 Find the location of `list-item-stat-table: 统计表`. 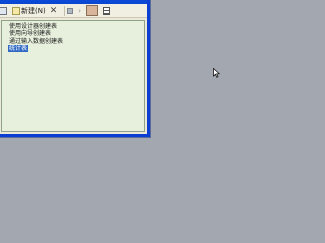

list-item-stat-table: 统计表 is located at coordinates (76, 49).